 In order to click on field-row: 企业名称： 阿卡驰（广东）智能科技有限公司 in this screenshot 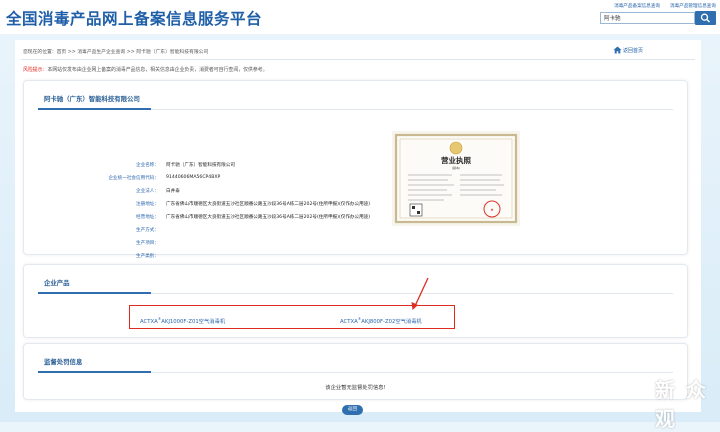, I will do `click(194, 167)`.